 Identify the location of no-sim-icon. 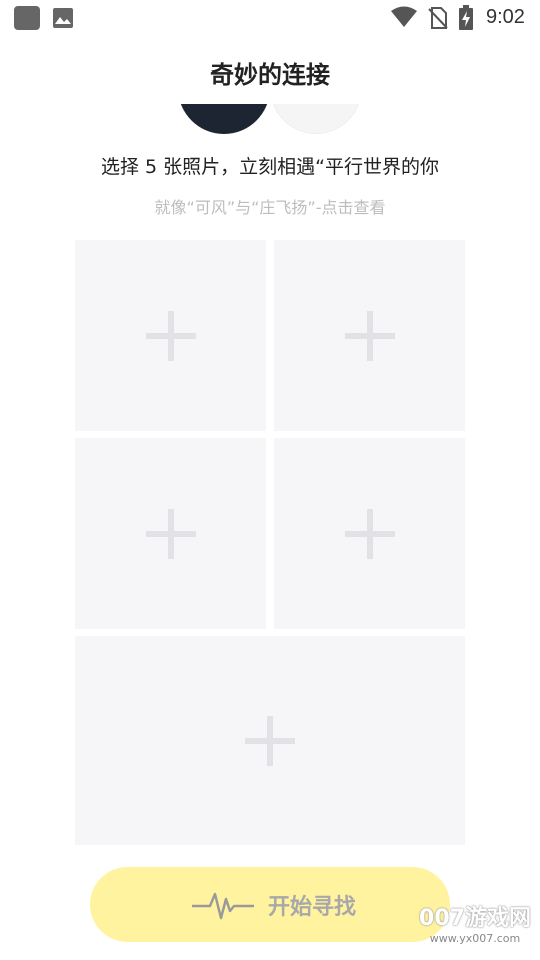
(438, 18).